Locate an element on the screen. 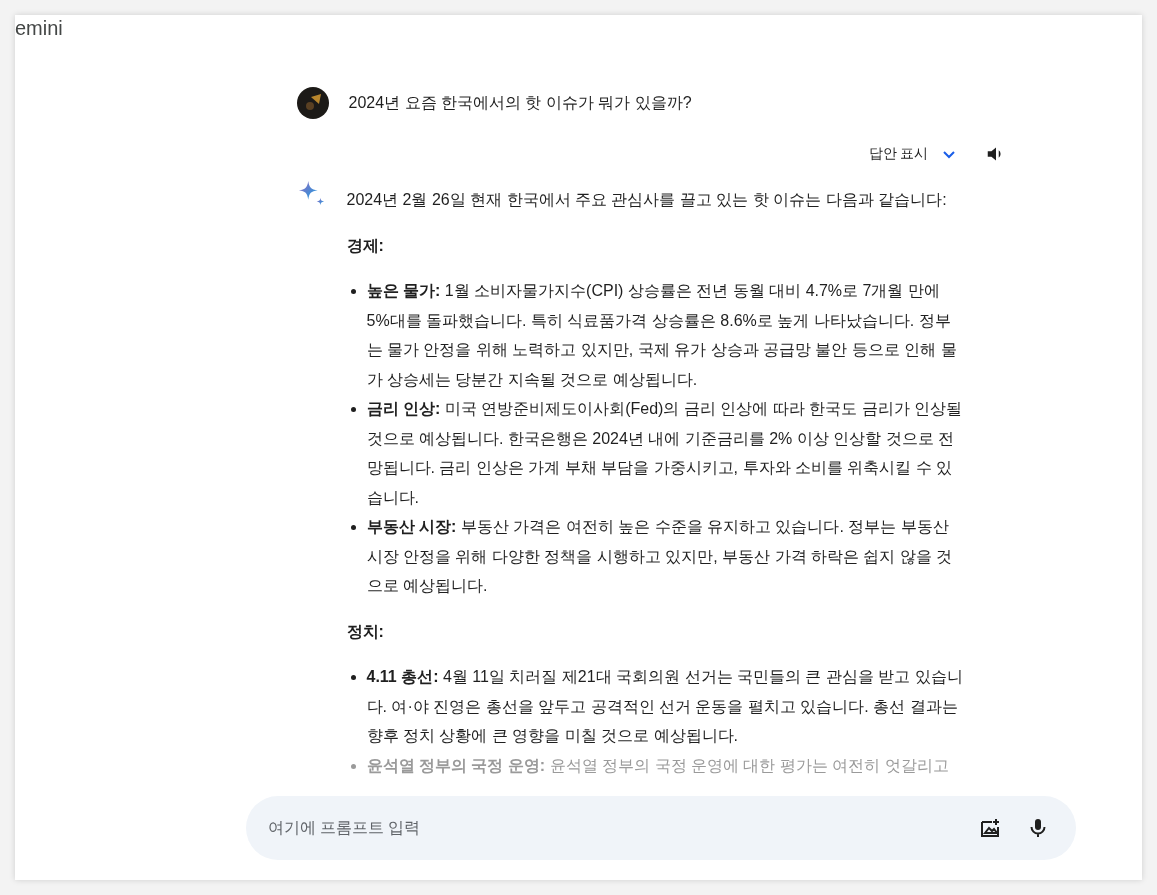 Image resolution: width=1157 pixels, height=895 pixels. prompt-bar: 여기에 프롬프트 입력 is located at coordinates (660, 828).